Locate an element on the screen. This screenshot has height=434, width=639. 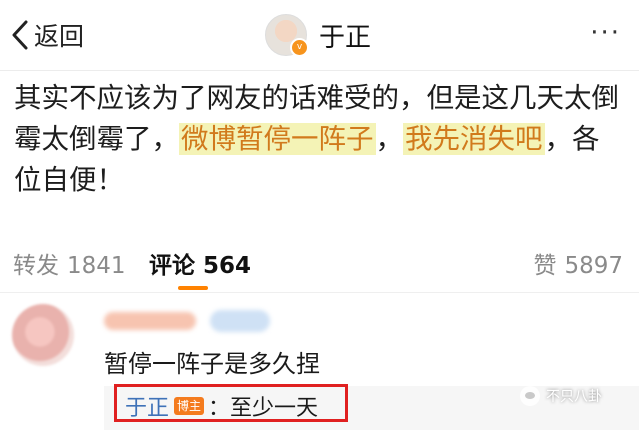
tab-comments: 评论 564 is located at coordinates (200, 263).